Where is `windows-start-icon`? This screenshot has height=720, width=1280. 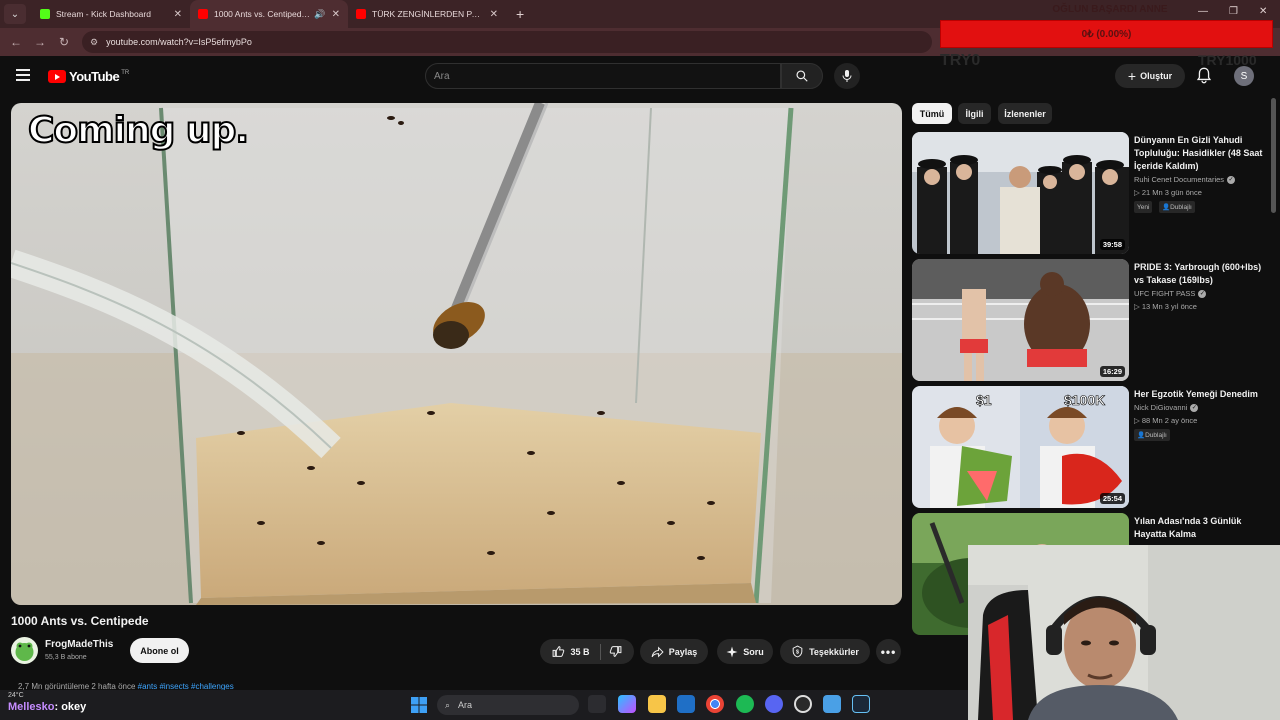 windows-start-icon is located at coordinates (419, 707).